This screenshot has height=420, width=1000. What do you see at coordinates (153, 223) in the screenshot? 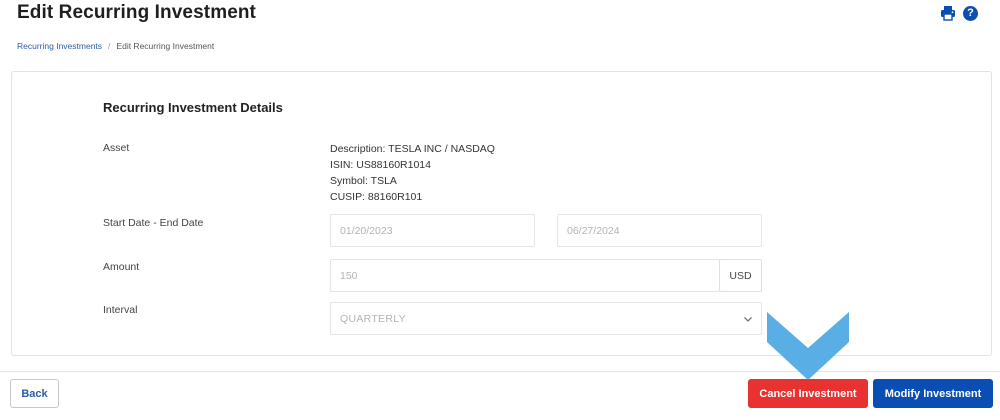
I see `dates-label: Start Date - End Date` at bounding box center [153, 223].